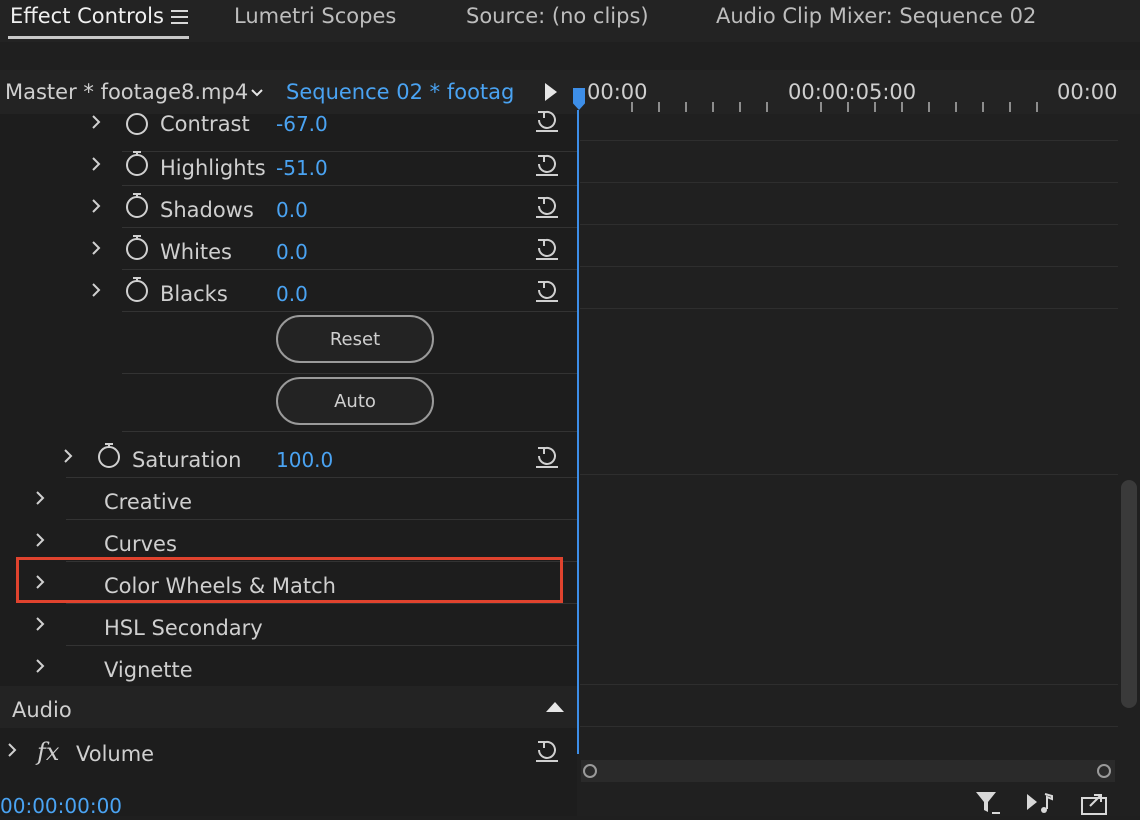 This screenshot has width=1140, height=820. What do you see at coordinates (557, 16) in the screenshot?
I see `tab-source: Source: (no clips)` at bounding box center [557, 16].